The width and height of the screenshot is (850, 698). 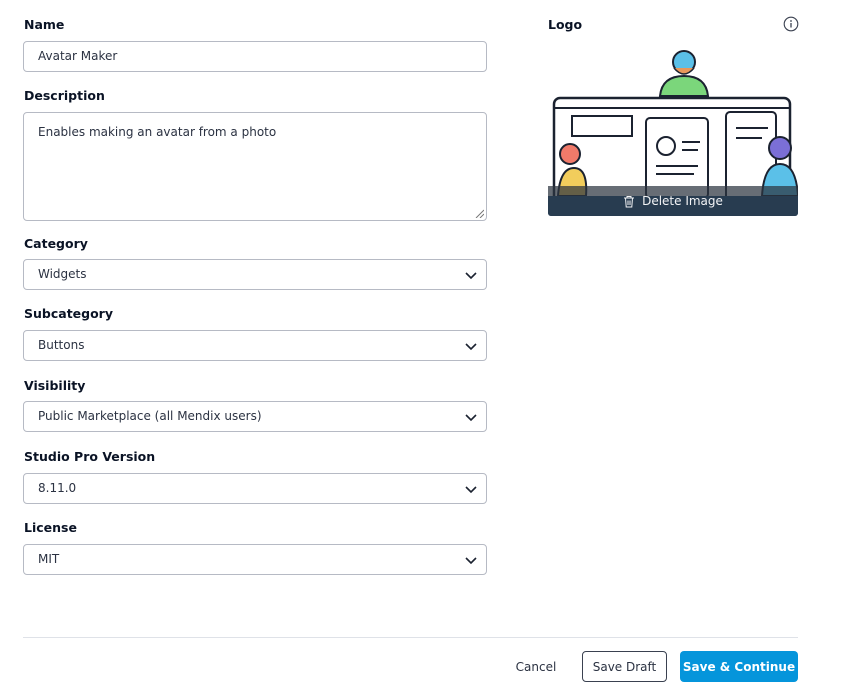 What do you see at coordinates (44, 24) in the screenshot?
I see `name-label: Name` at bounding box center [44, 24].